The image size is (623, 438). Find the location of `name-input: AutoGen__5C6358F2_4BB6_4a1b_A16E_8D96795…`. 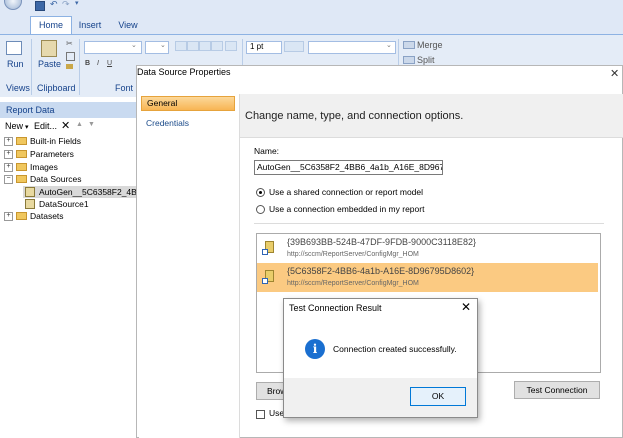

name-input: AutoGen__5C6358F2_4BB6_4a1b_A16E_8D96795… is located at coordinates (348, 167).